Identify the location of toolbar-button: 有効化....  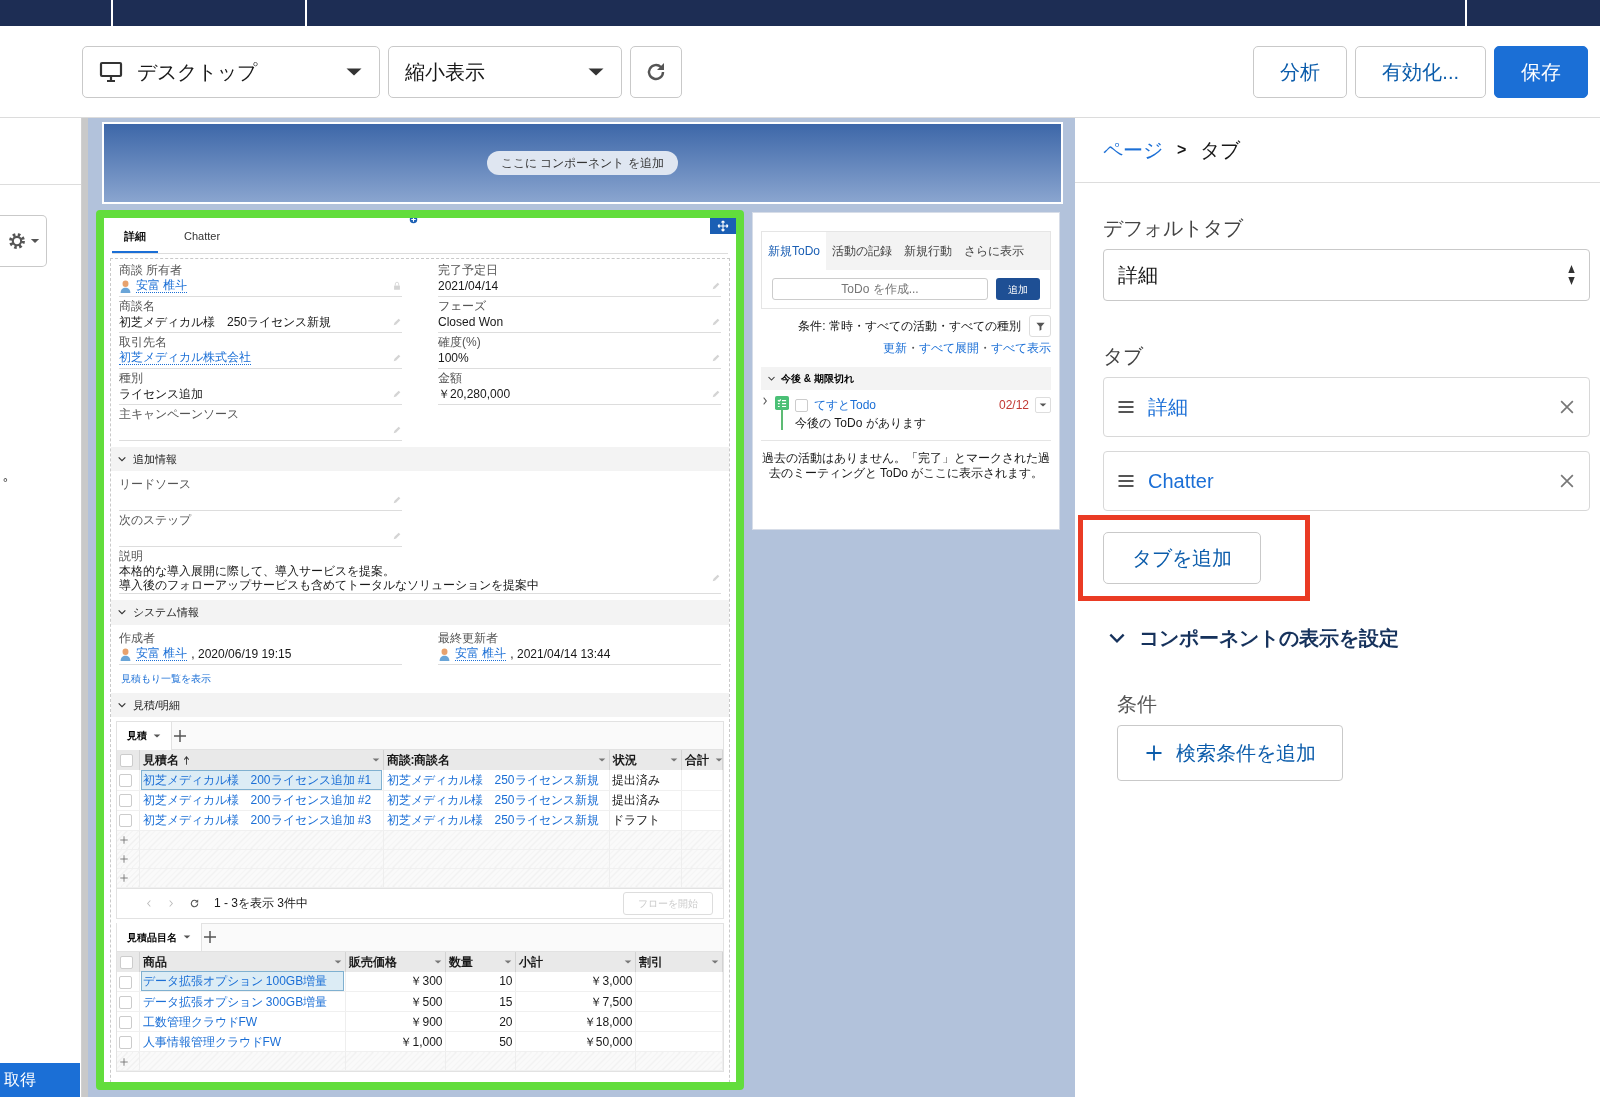
(1420, 71).